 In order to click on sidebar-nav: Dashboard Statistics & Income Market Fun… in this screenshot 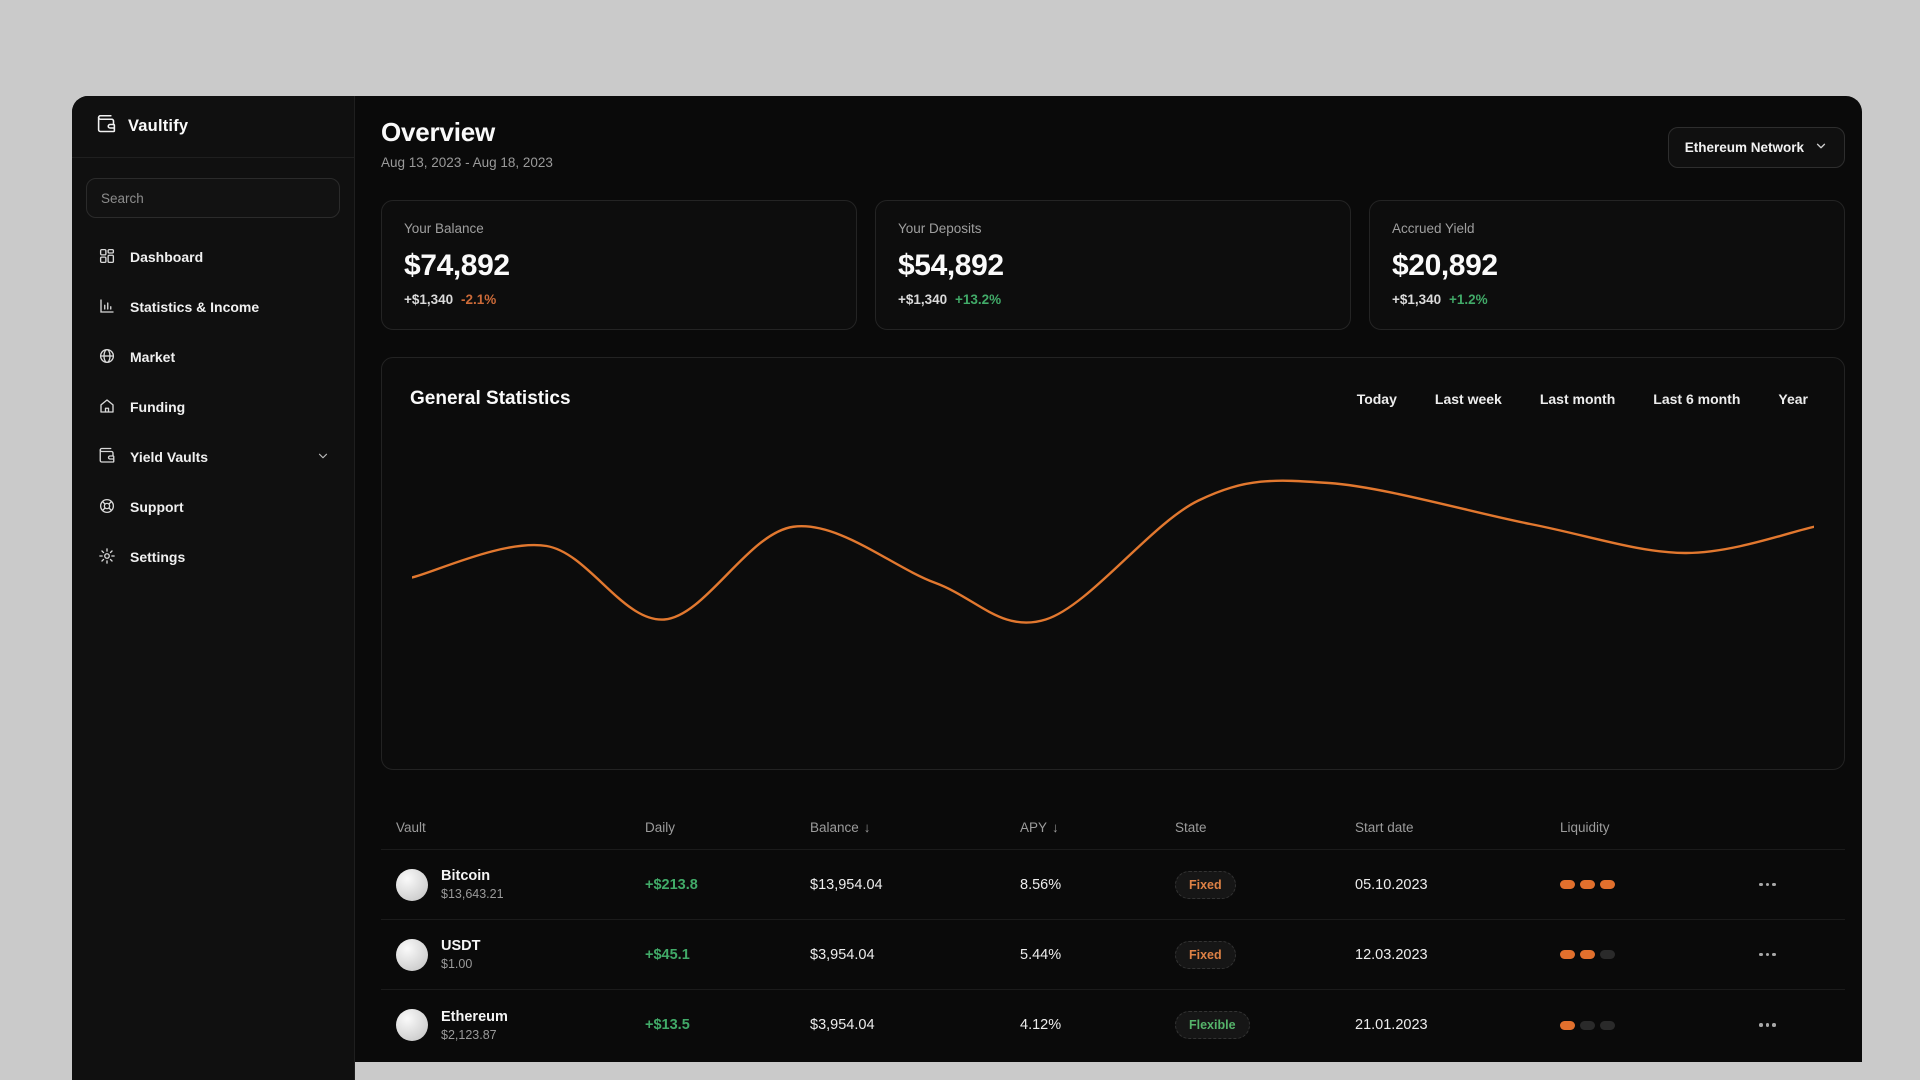, I will do `click(213, 407)`.